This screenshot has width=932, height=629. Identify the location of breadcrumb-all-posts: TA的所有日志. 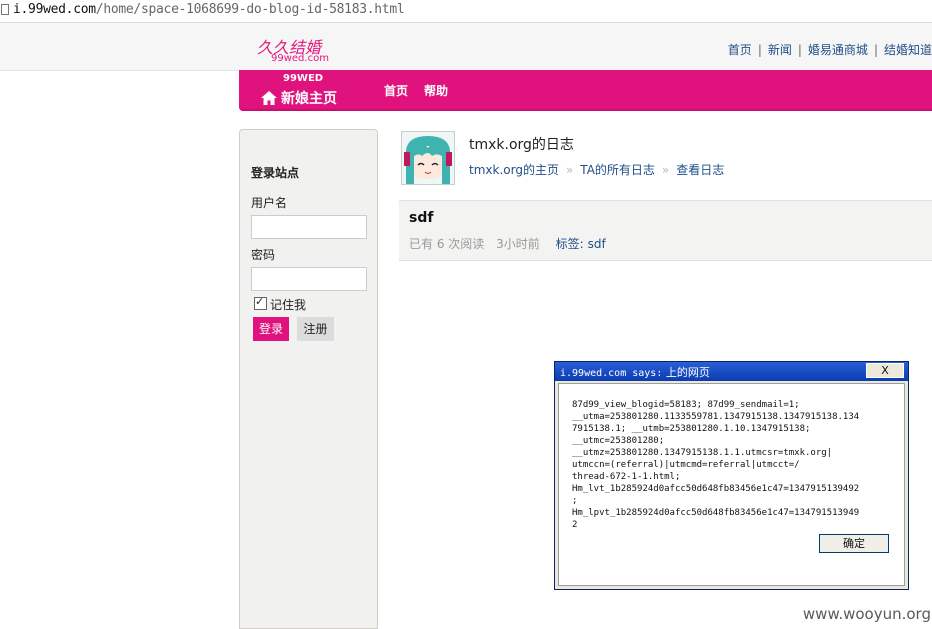
(617, 170).